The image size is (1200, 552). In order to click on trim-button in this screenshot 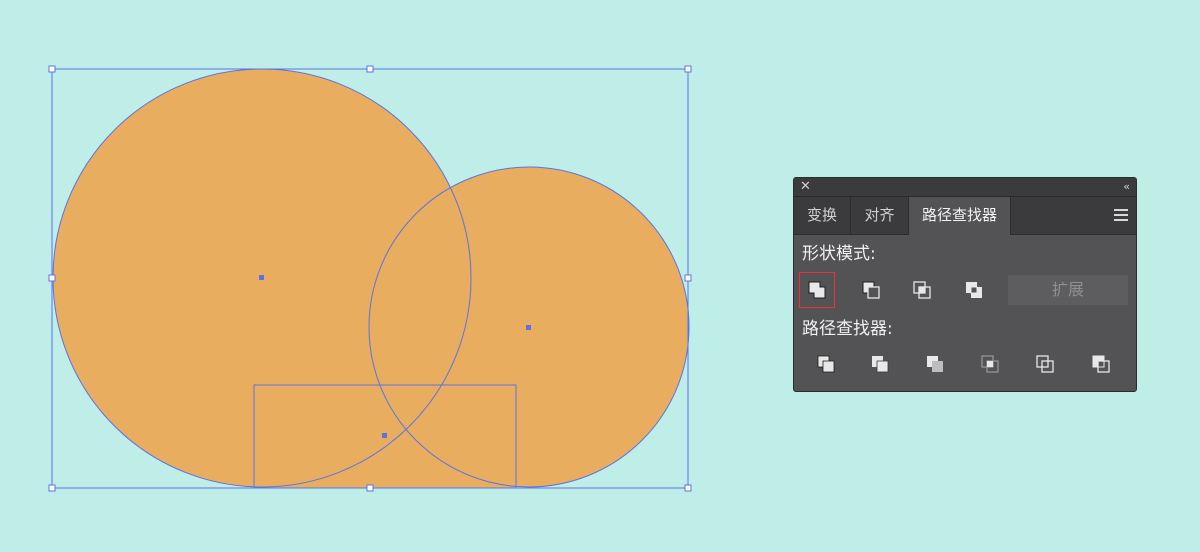, I will do `click(880, 364)`.